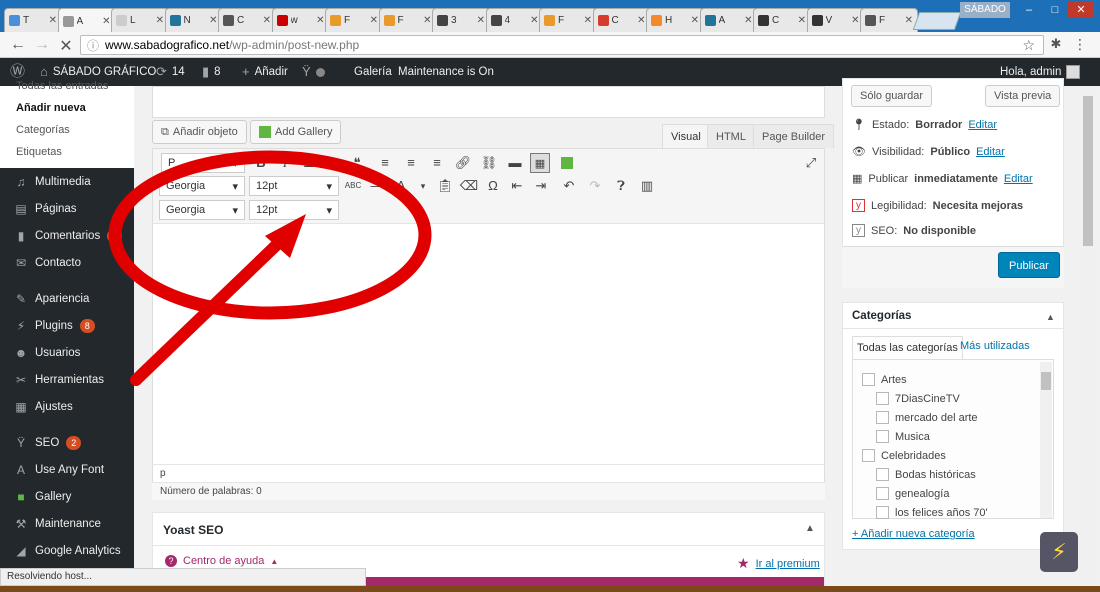 Image resolution: width=1100 pixels, height=592 pixels. Describe the element at coordinates (1056, 44) in the screenshot. I see `extension-icon: ✱` at that location.